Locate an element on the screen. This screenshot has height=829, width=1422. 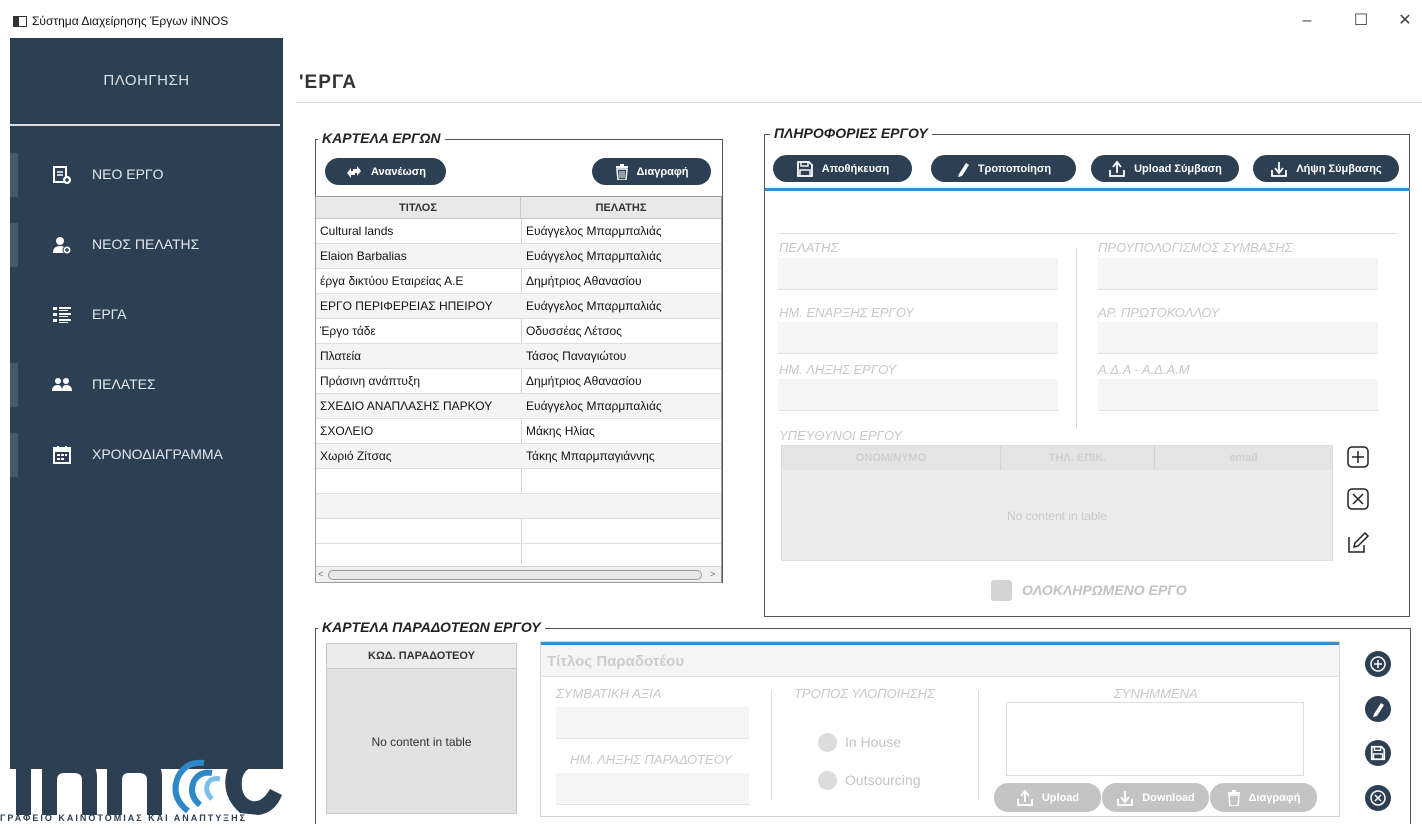
list-icon is located at coordinates (62, 315).